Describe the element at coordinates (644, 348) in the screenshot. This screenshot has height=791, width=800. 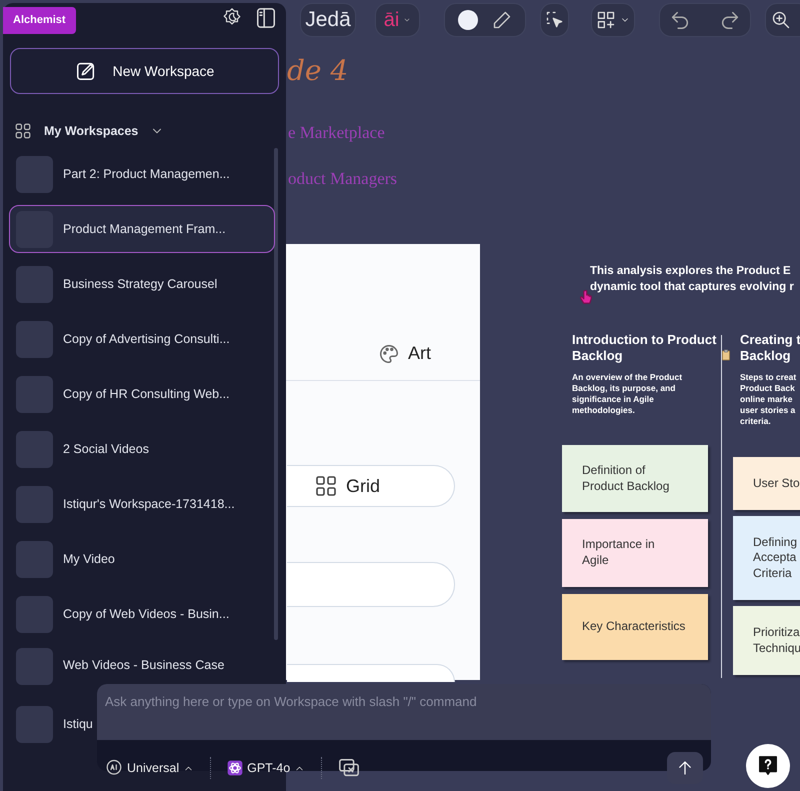
I see `column-title: Introduction to Product Backlog` at that location.